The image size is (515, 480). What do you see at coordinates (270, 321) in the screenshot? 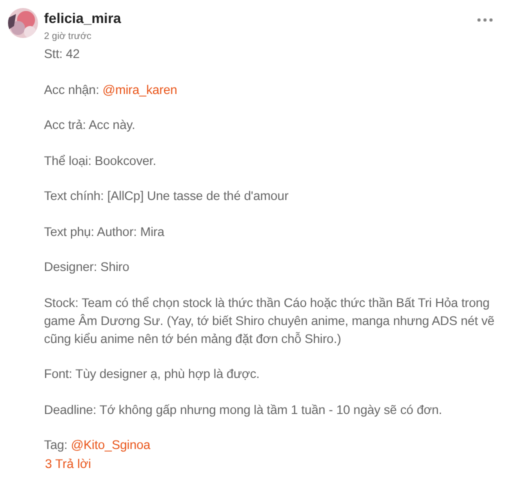
I see `comment-text: Stock: Team có thể chọn stock là thức thần Cáo hoặc thức thần Bất Tri Hỏa trong game Âm Dương Sư. (Yay, tớ biết Shiro chuyên anime, manga nhưng ADS nét vẽ cũng kiểu anime nên tớ bén mảng đặt đơn chỗ Shiro.)` at bounding box center [270, 321].